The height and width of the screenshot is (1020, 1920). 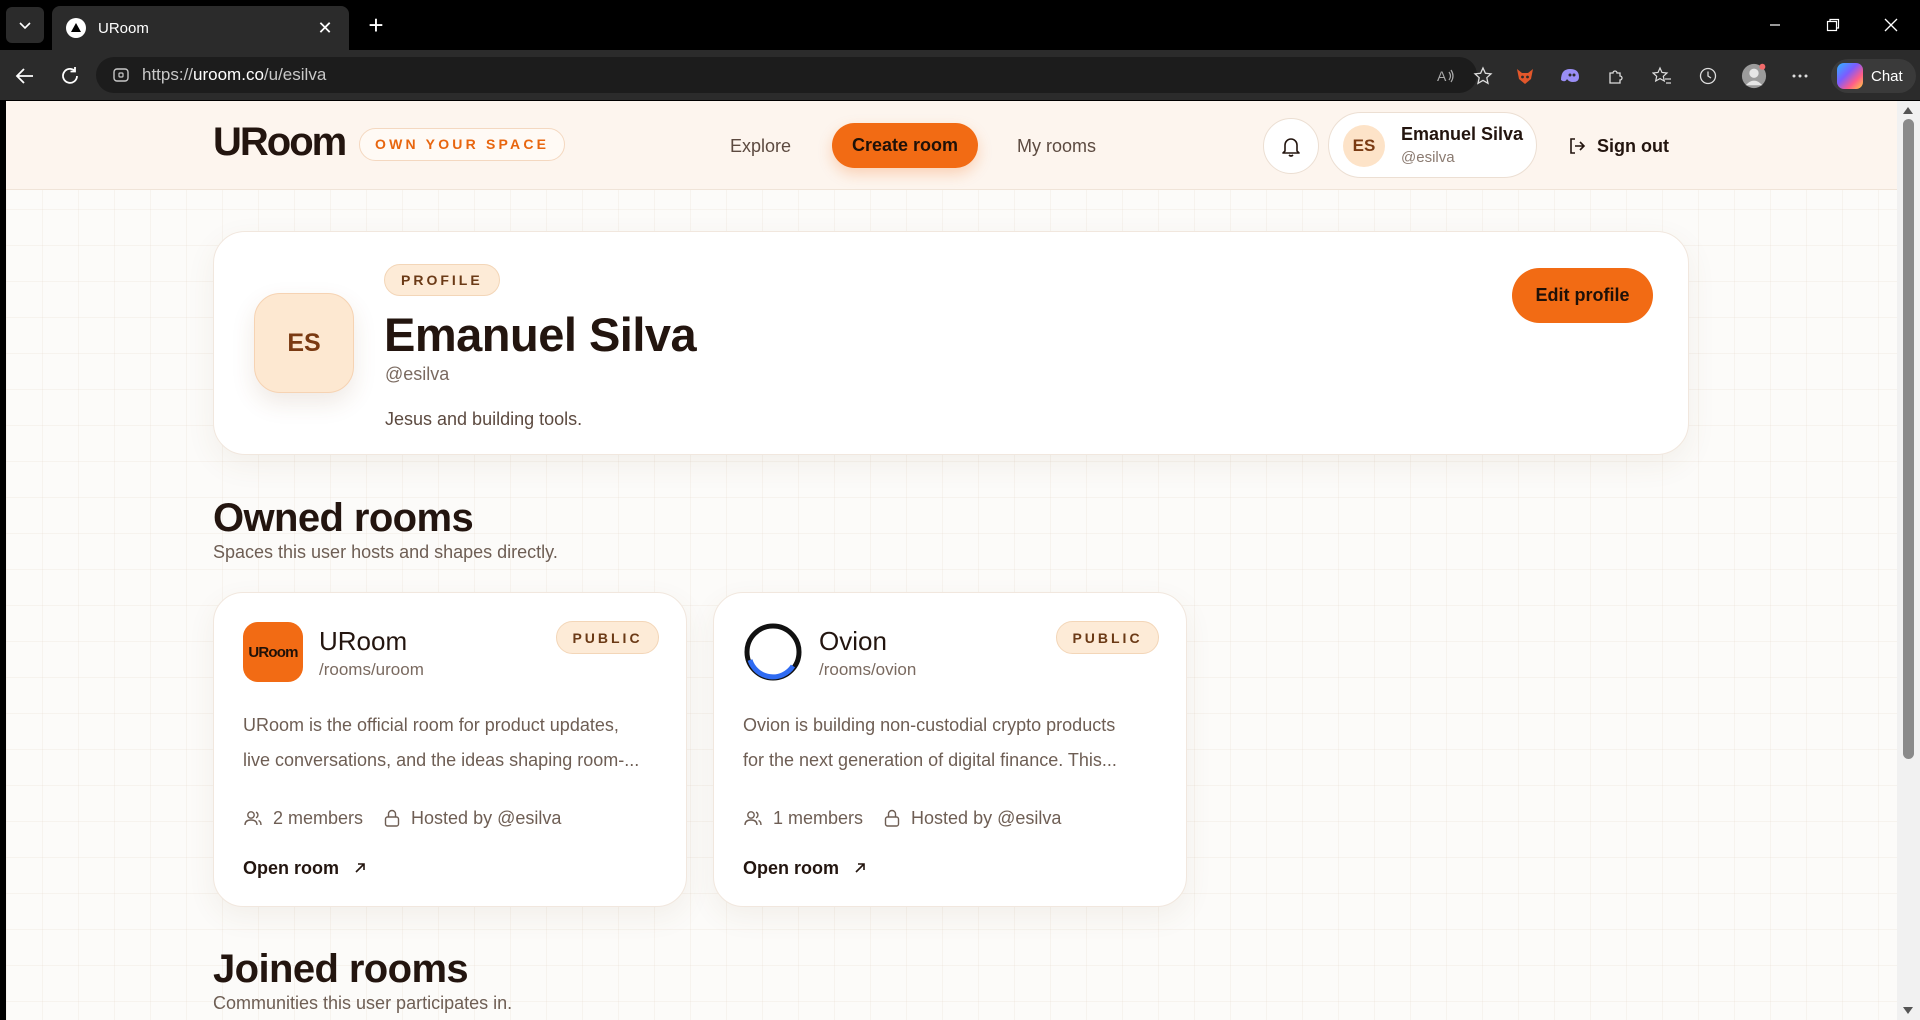 What do you see at coordinates (1754, 76) in the screenshot?
I see `profile-avatar-icon` at bounding box center [1754, 76].